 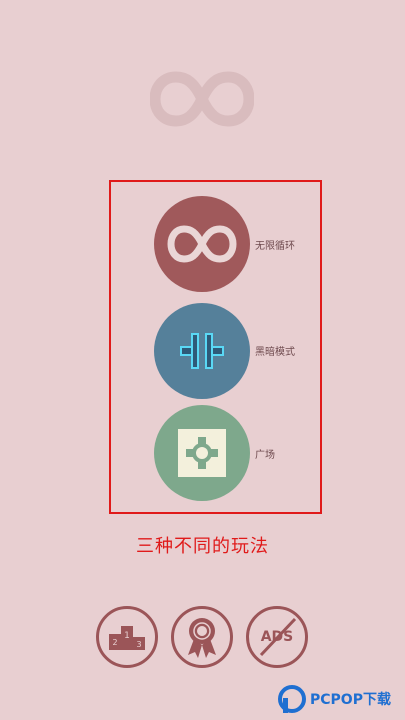 I want to click on podium-icon: 1 2 3, so click(x=127, y=638).